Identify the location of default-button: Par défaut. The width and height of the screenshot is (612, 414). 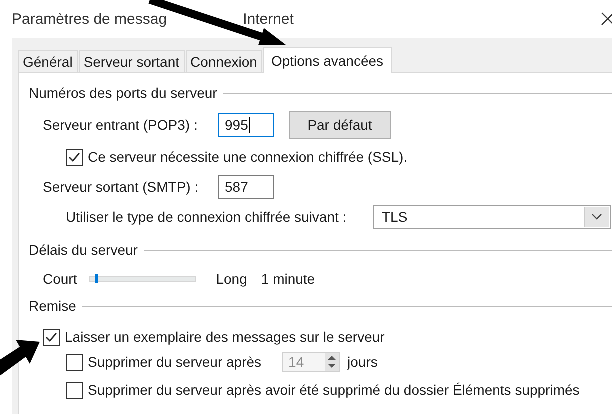
(340, 125).